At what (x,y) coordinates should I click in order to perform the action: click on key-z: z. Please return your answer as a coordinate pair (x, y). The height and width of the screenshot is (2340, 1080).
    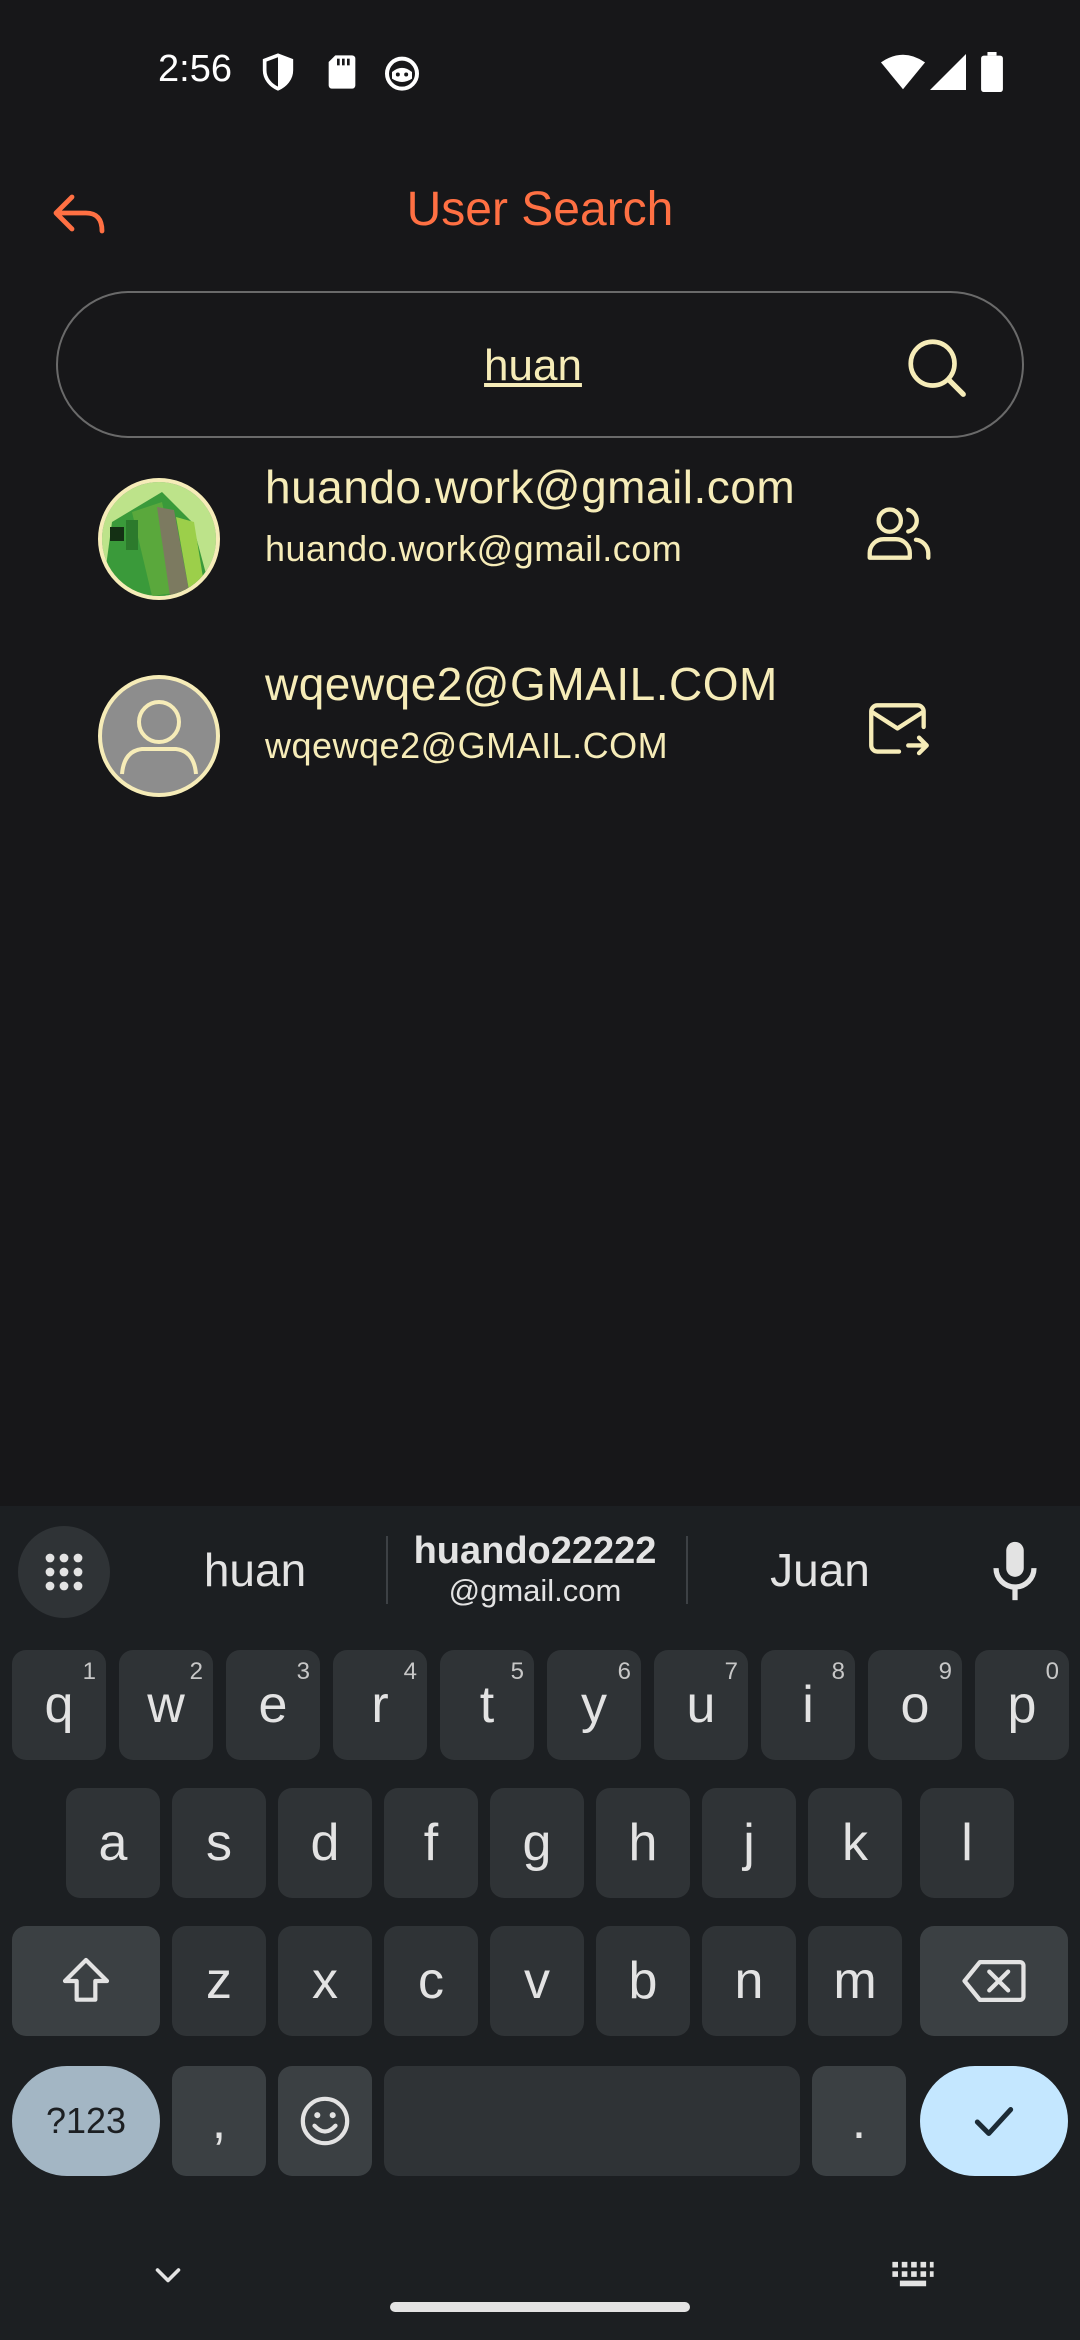
    Looking at the image, I should click on (219, 1981).